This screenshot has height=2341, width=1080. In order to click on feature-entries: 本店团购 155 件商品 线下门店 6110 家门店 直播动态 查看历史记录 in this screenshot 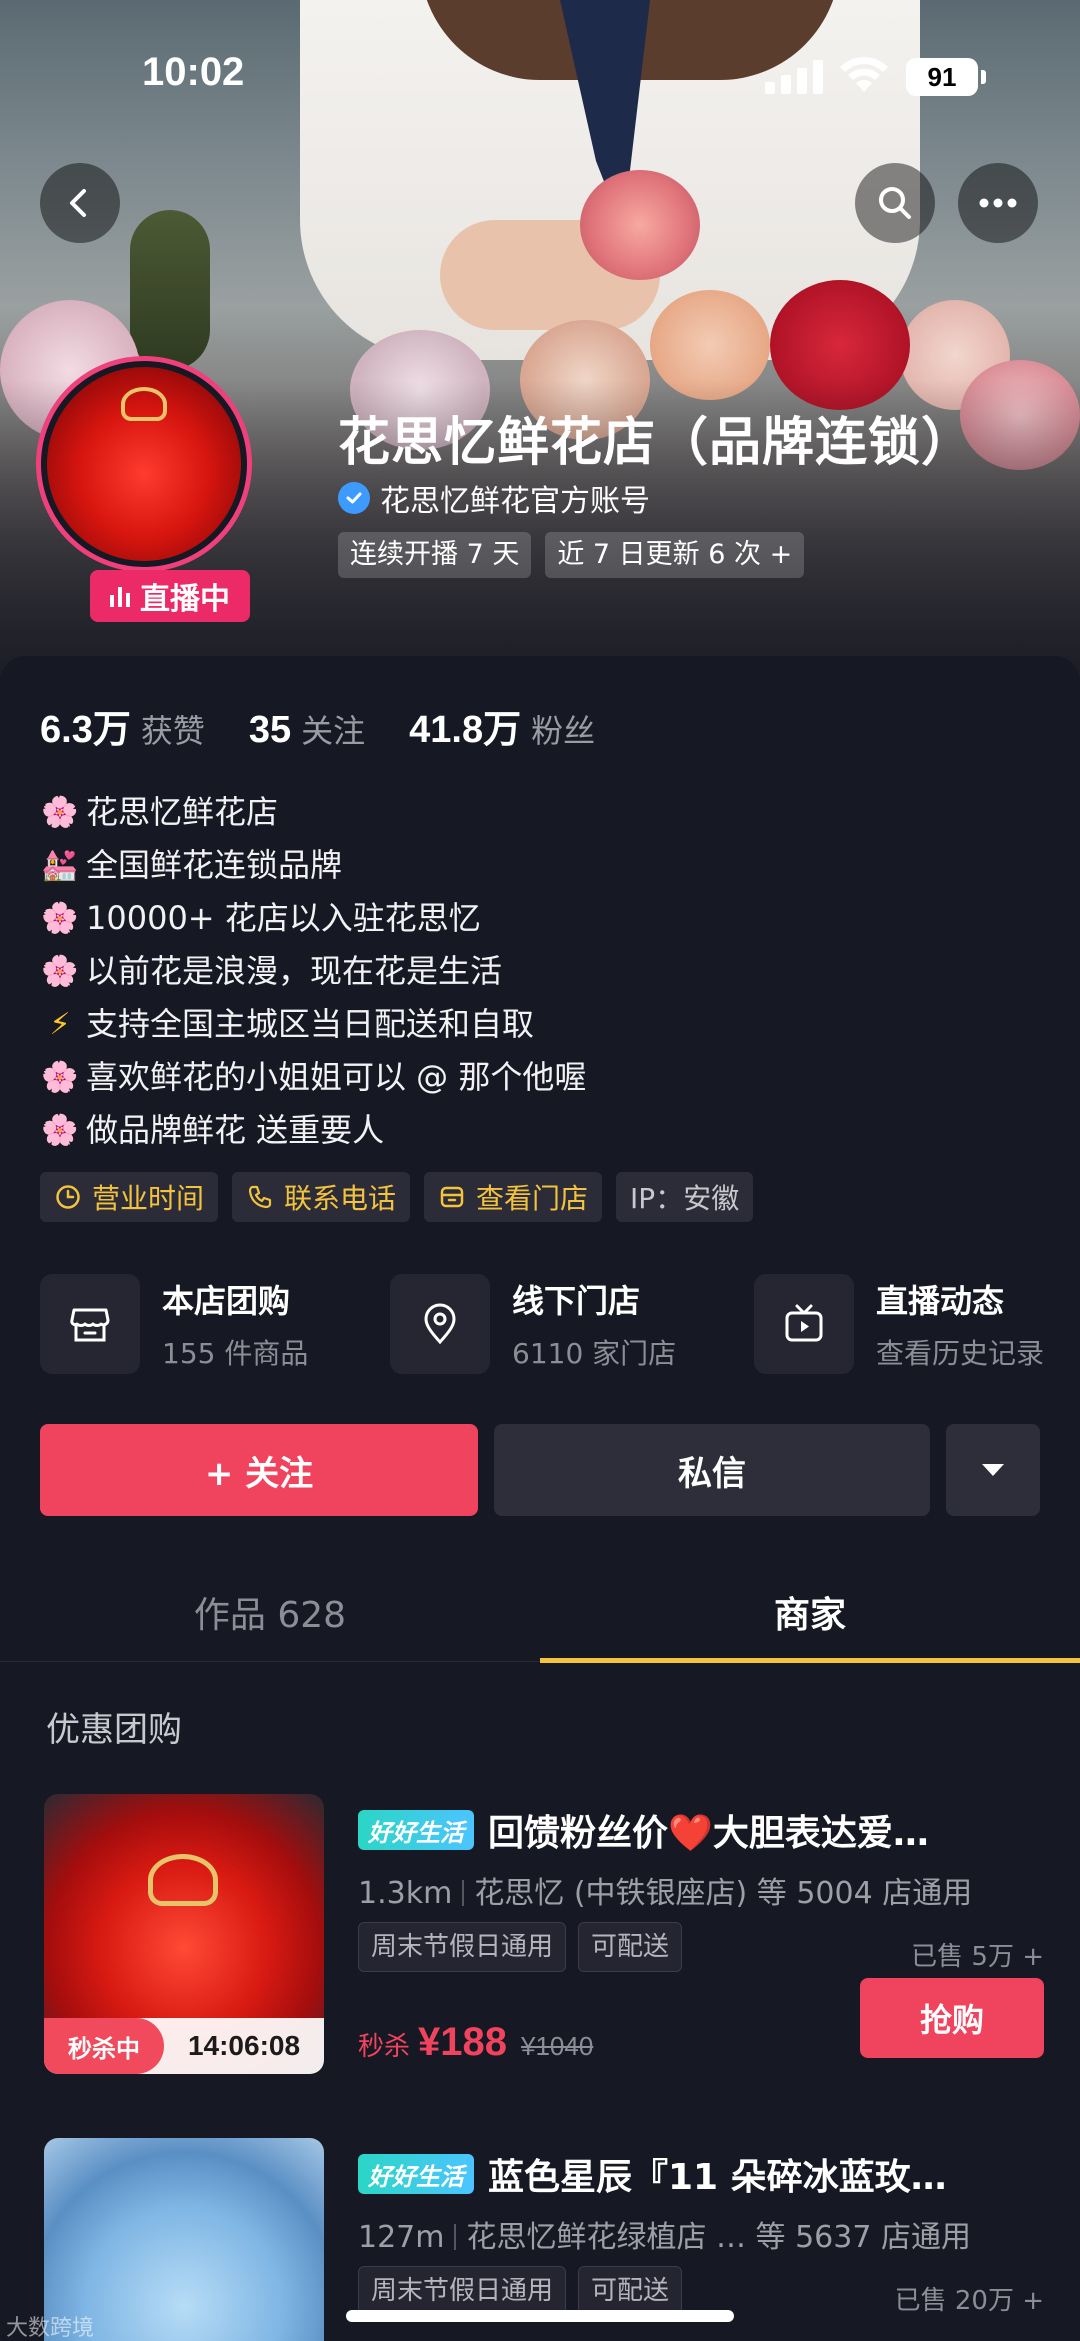, I will do `click(550, 1326)`.